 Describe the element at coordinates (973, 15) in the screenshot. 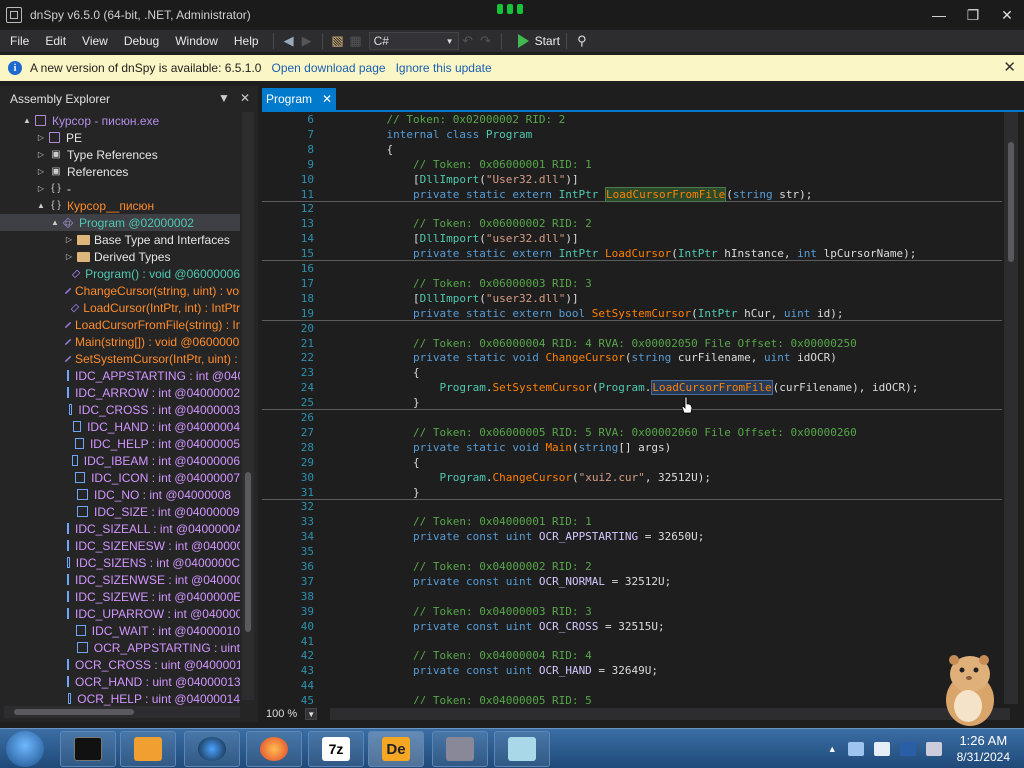

I see `maximize-button: ❐` at that location.